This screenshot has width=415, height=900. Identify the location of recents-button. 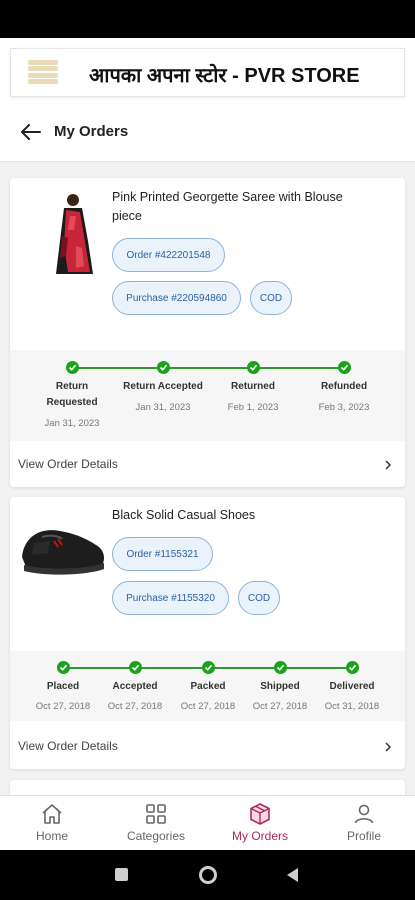
(121, 874).